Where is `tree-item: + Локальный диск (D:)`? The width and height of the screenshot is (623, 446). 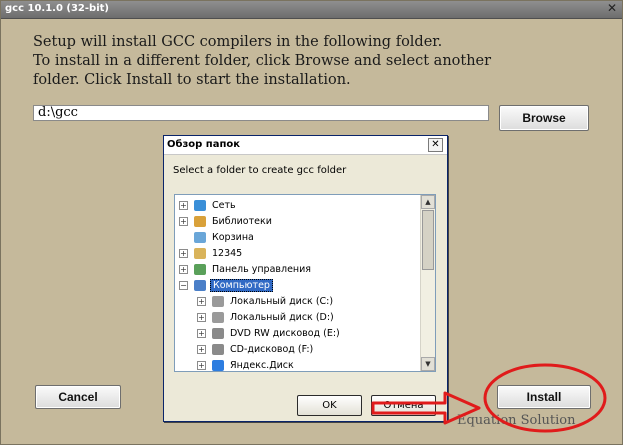
tree-item: + Локальный диск (D:) is located at coordinates (266, 317).